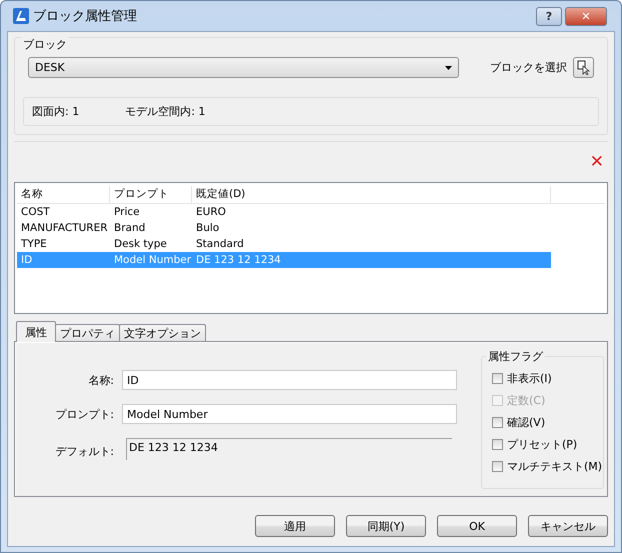 The image size is (622, 553). I want to click on count-text: 図面内: 1, so click(56, 111).